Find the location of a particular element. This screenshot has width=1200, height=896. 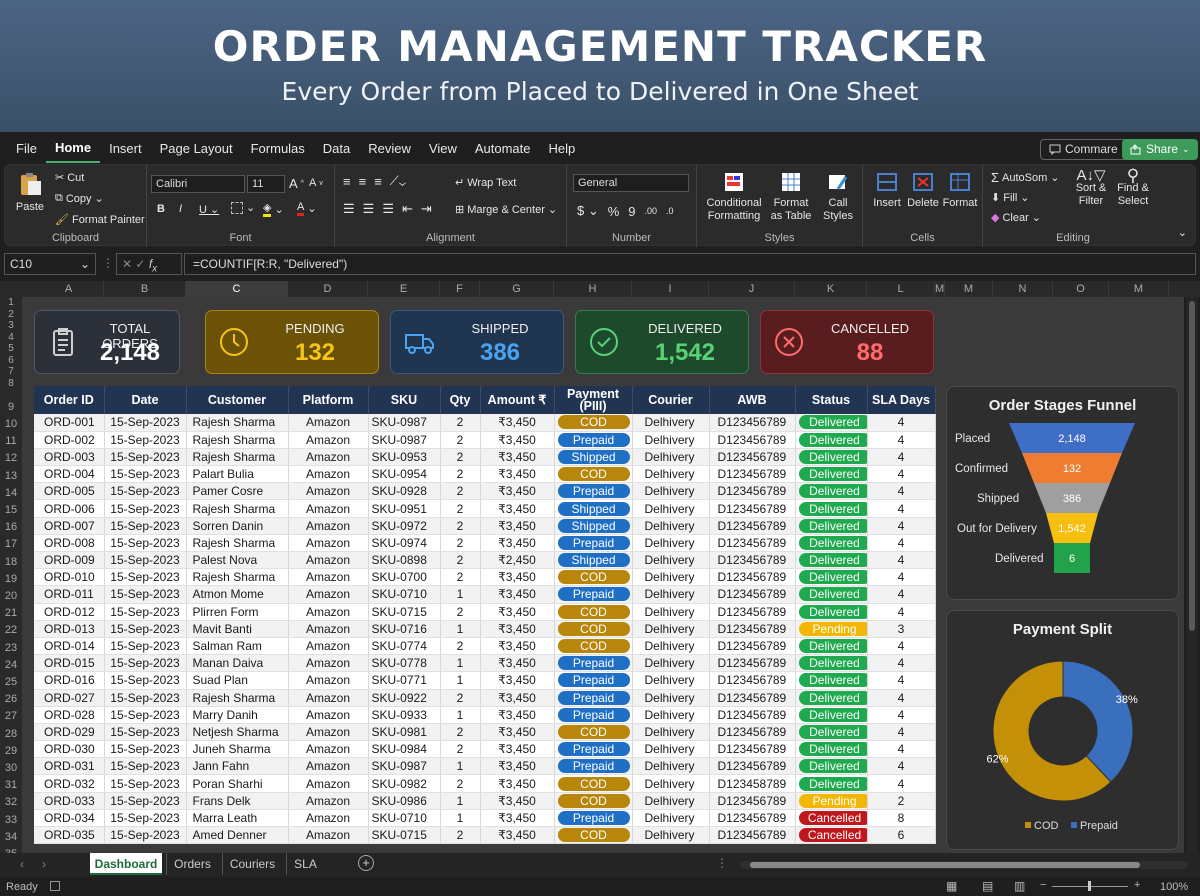

table-cell: SKU-0987 is located at coordinates (404, 766).